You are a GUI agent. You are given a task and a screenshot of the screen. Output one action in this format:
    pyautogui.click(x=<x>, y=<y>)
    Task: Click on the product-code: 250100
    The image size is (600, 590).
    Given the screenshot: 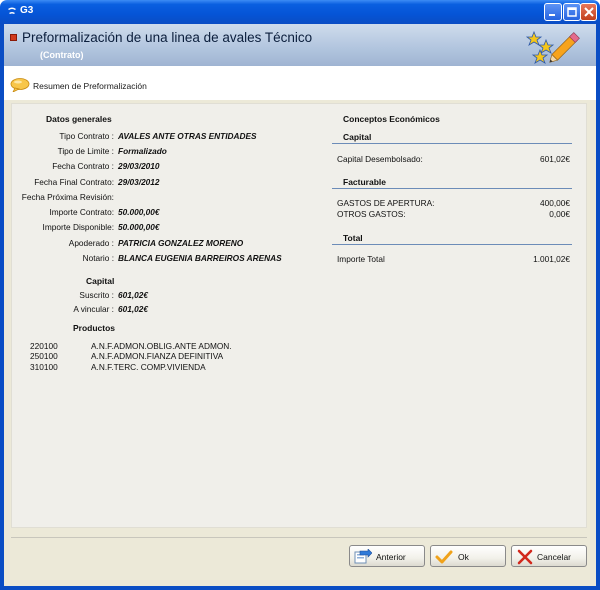 What is the action you would take?
    pyautogui.click(x=44, y=356)
    